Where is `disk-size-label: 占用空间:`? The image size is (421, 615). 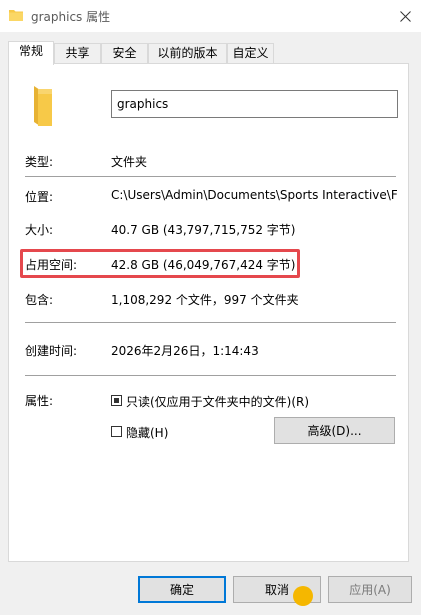 disk-size-label: 占用空间: is located at coordinates (51, 265).